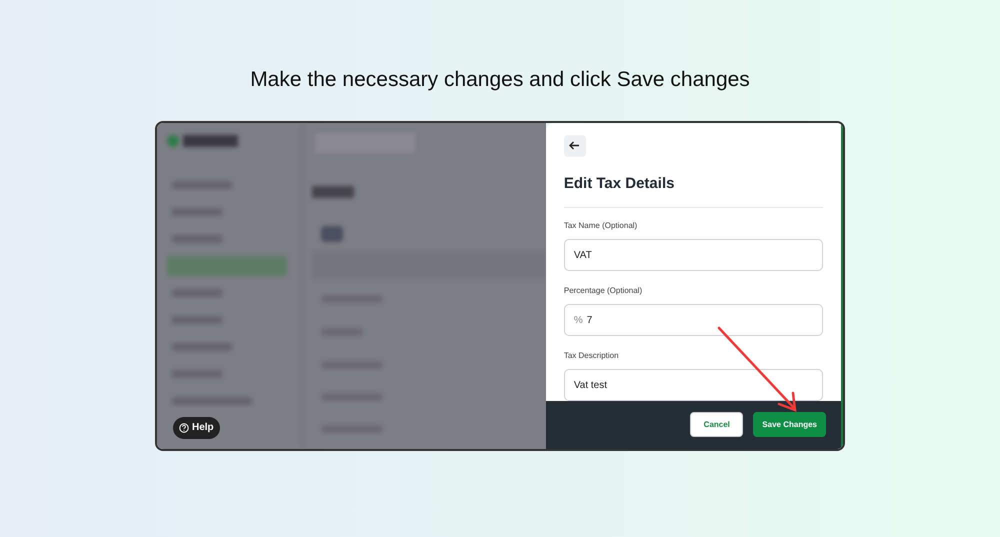 The image size is (1000, 537). What do you see at coordinates (789, 424) in the screenshot?
I see `save-button: Save Changes` at bounding box center [789, 424].